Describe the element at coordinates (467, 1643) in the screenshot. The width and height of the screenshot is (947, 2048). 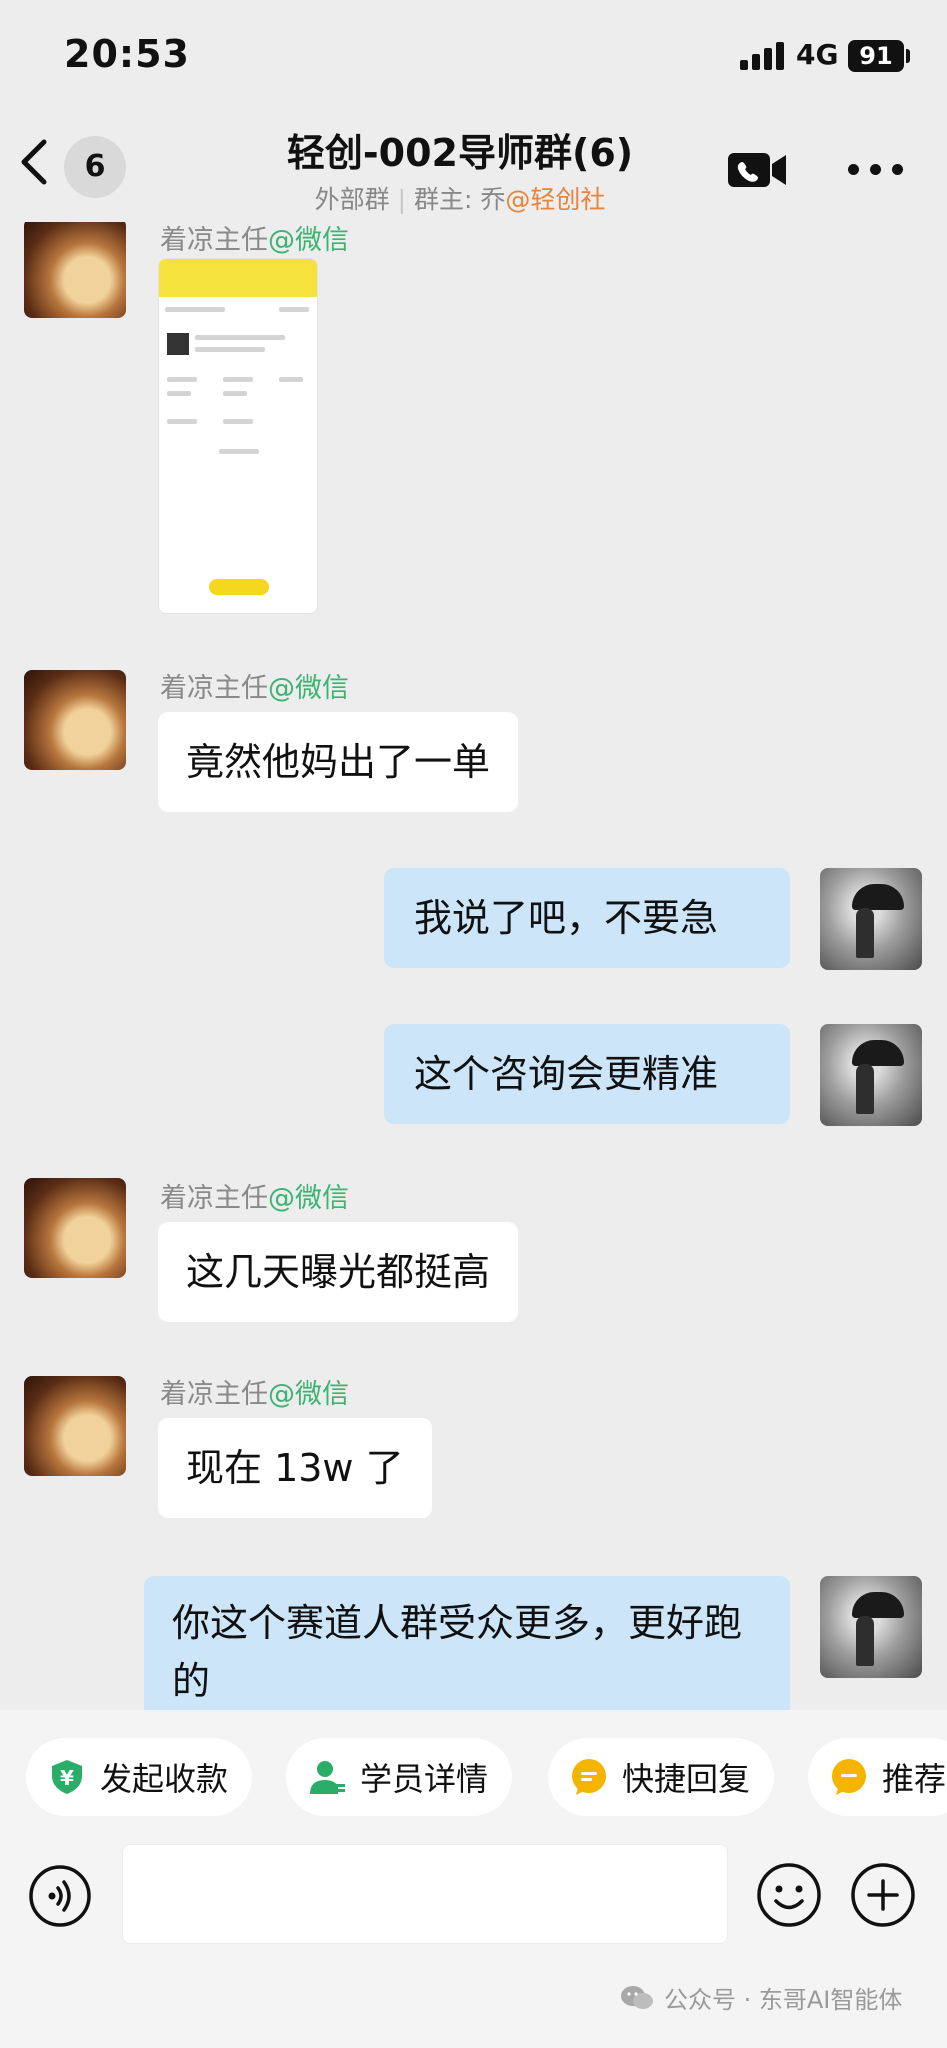
I see `message-bubble-outgoing: 你这个赛道人群受众更多，更好跑的` at that location.